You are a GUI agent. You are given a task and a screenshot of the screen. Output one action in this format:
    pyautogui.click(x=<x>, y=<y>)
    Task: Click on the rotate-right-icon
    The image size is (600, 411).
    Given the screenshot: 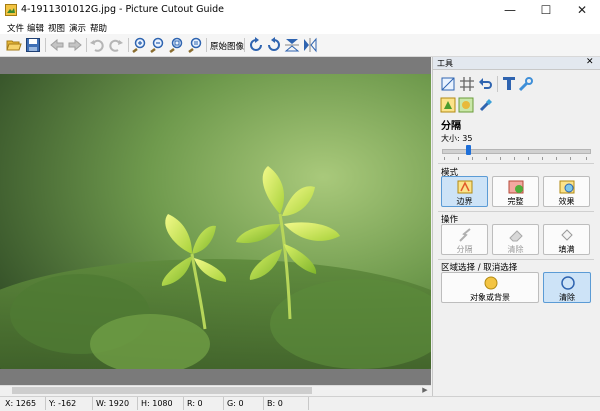 What is the action you would take?
    pyautogui.click(x=256, y=45)
    